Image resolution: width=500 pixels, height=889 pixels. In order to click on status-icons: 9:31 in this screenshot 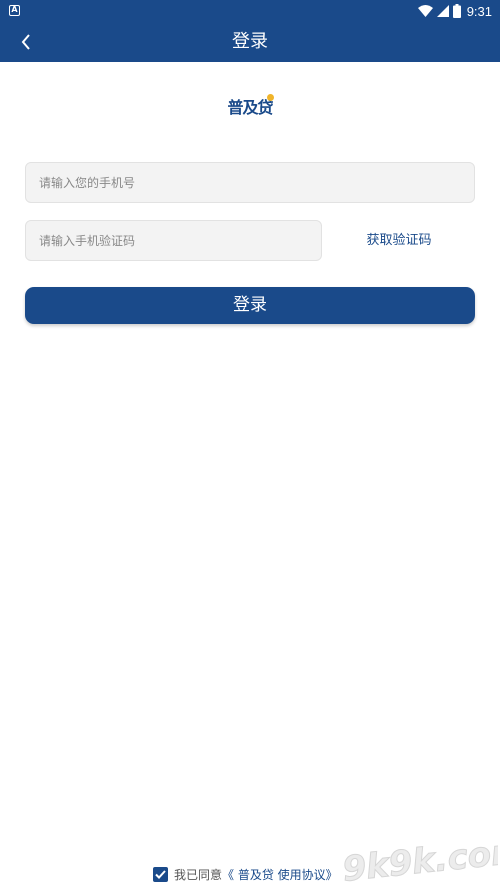, I will do `click(454, 11)`.